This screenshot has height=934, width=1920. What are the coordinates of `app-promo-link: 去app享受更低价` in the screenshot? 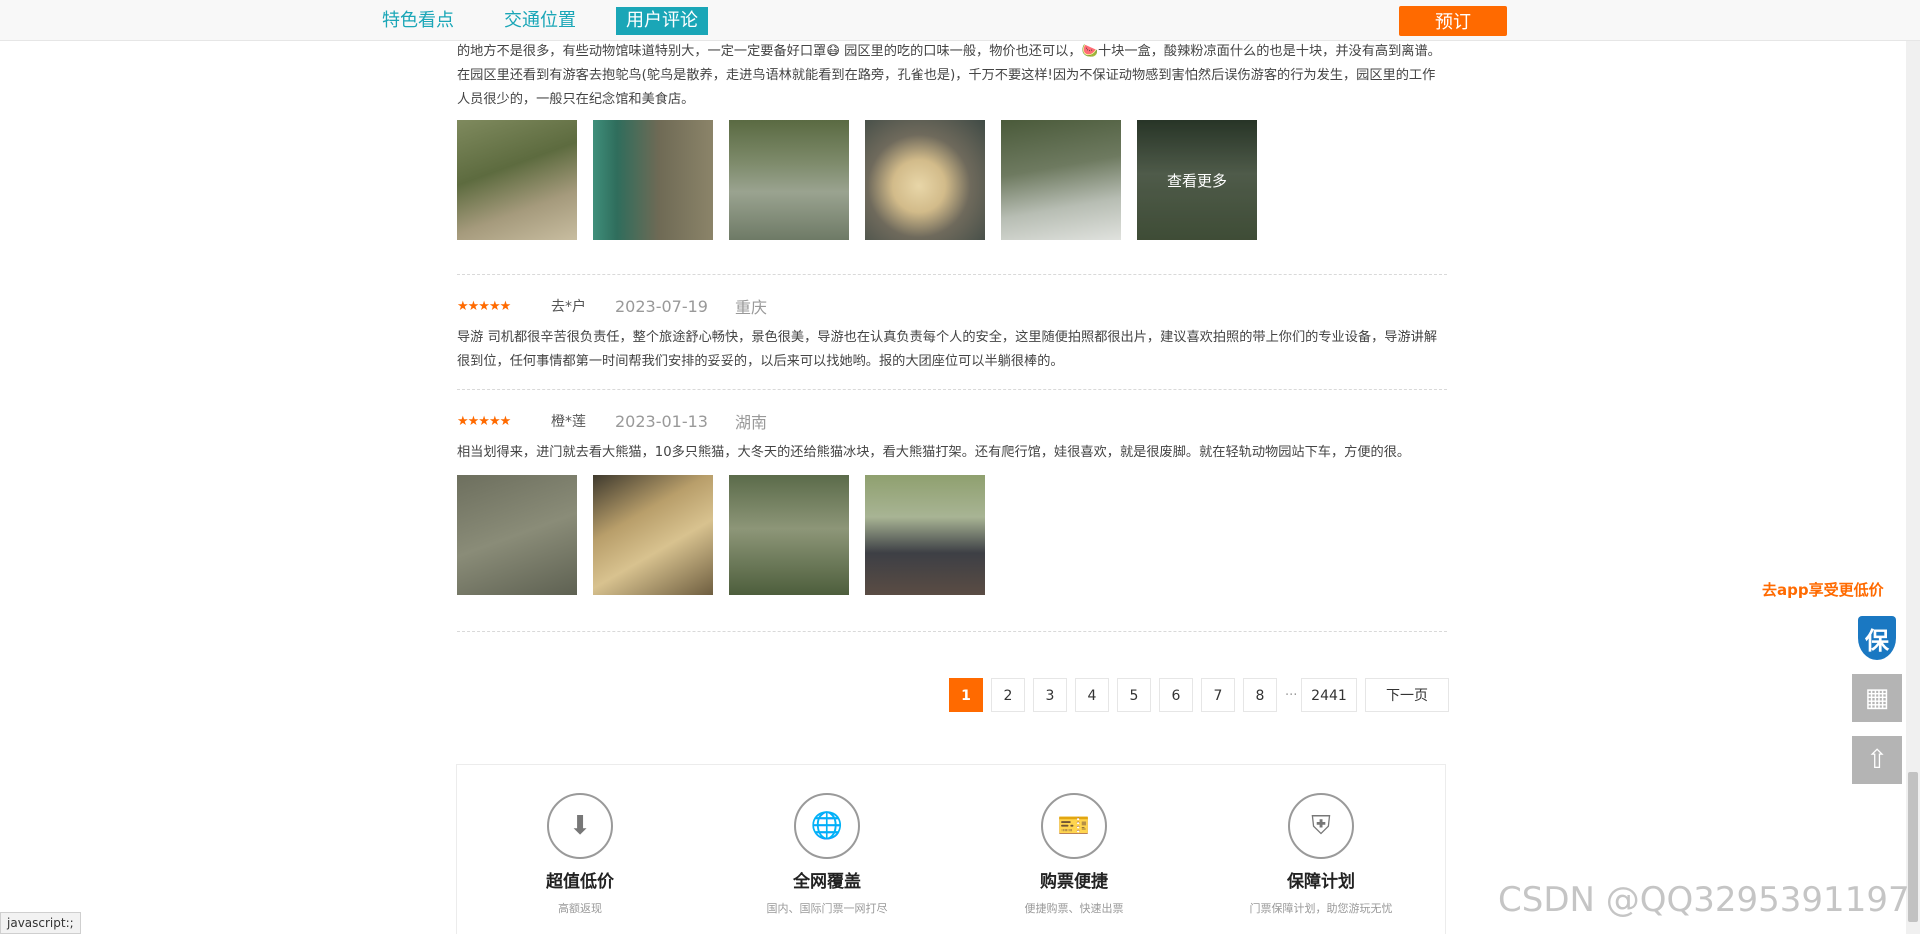 It's located at (1823, 589).